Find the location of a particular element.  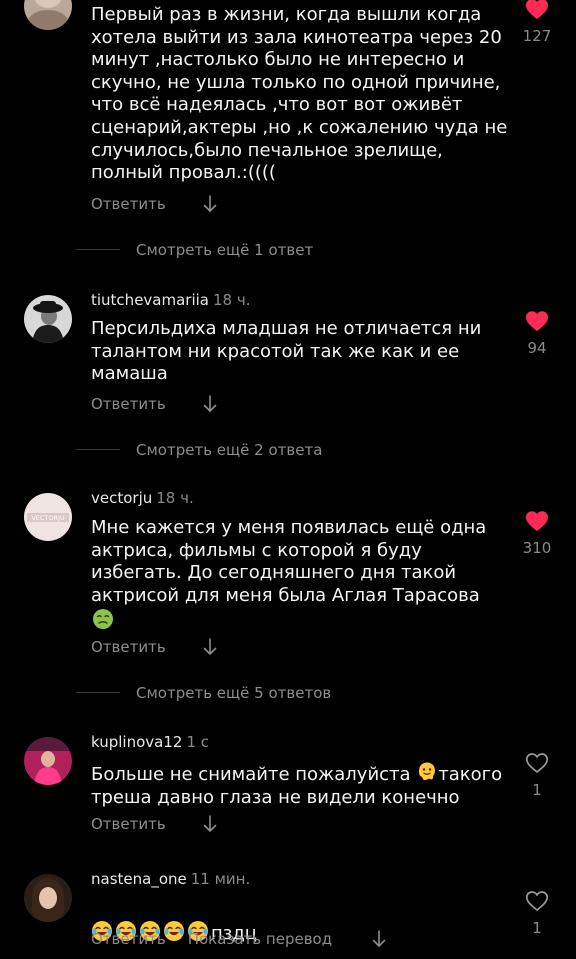

username: kuplinova12 is located at coordinates (136, 742).